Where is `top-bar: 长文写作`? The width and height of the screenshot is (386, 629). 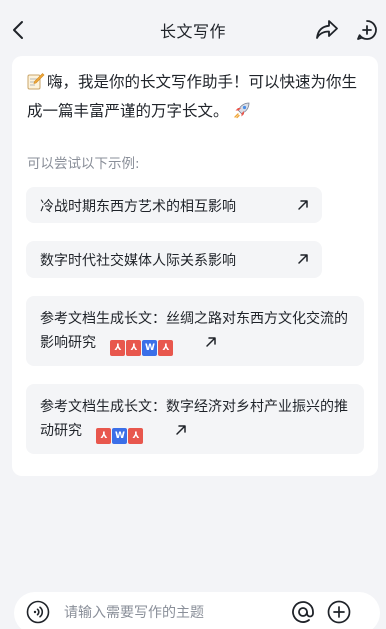
top-bar: 长文写作 is located at coordinates (193, 30).